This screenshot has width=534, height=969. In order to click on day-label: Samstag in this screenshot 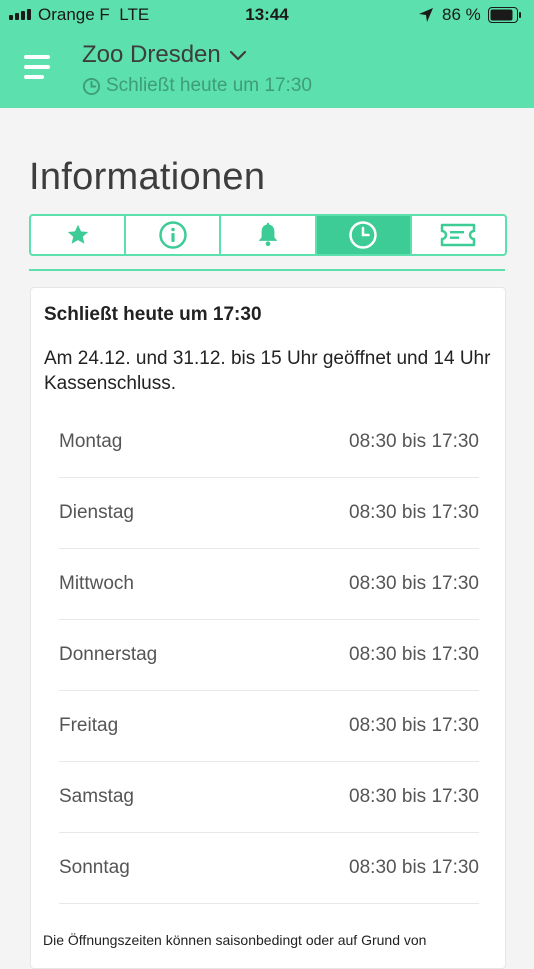, I will do `click(96, 796)`.